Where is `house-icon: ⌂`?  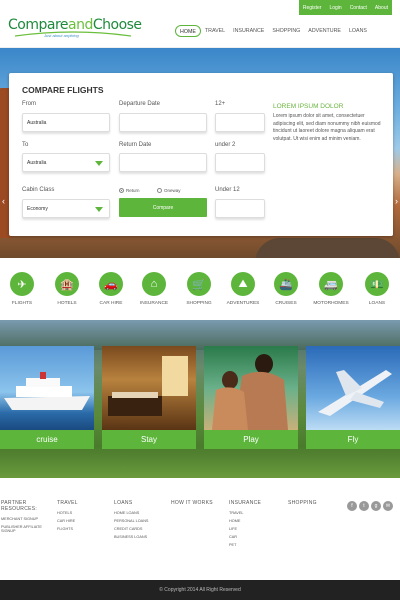
house-icon: ⌂ is located at coordinates (154, 284).